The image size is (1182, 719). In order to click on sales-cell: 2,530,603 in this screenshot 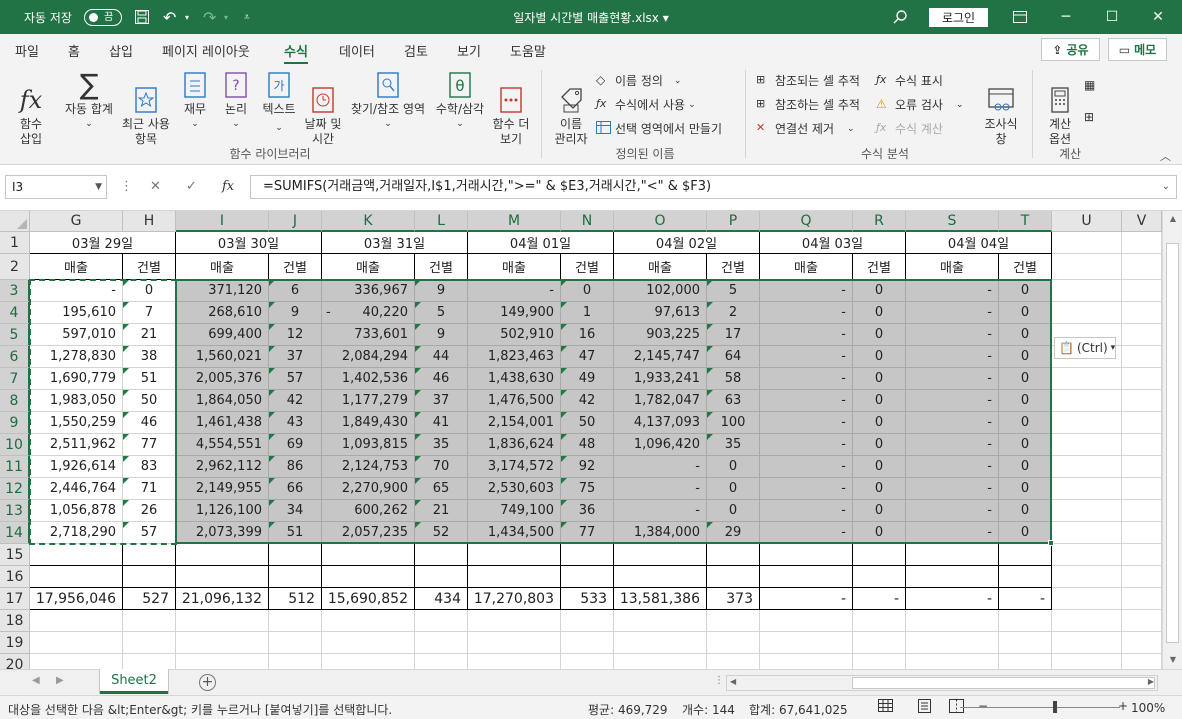, I will do `click(514, 489)`.